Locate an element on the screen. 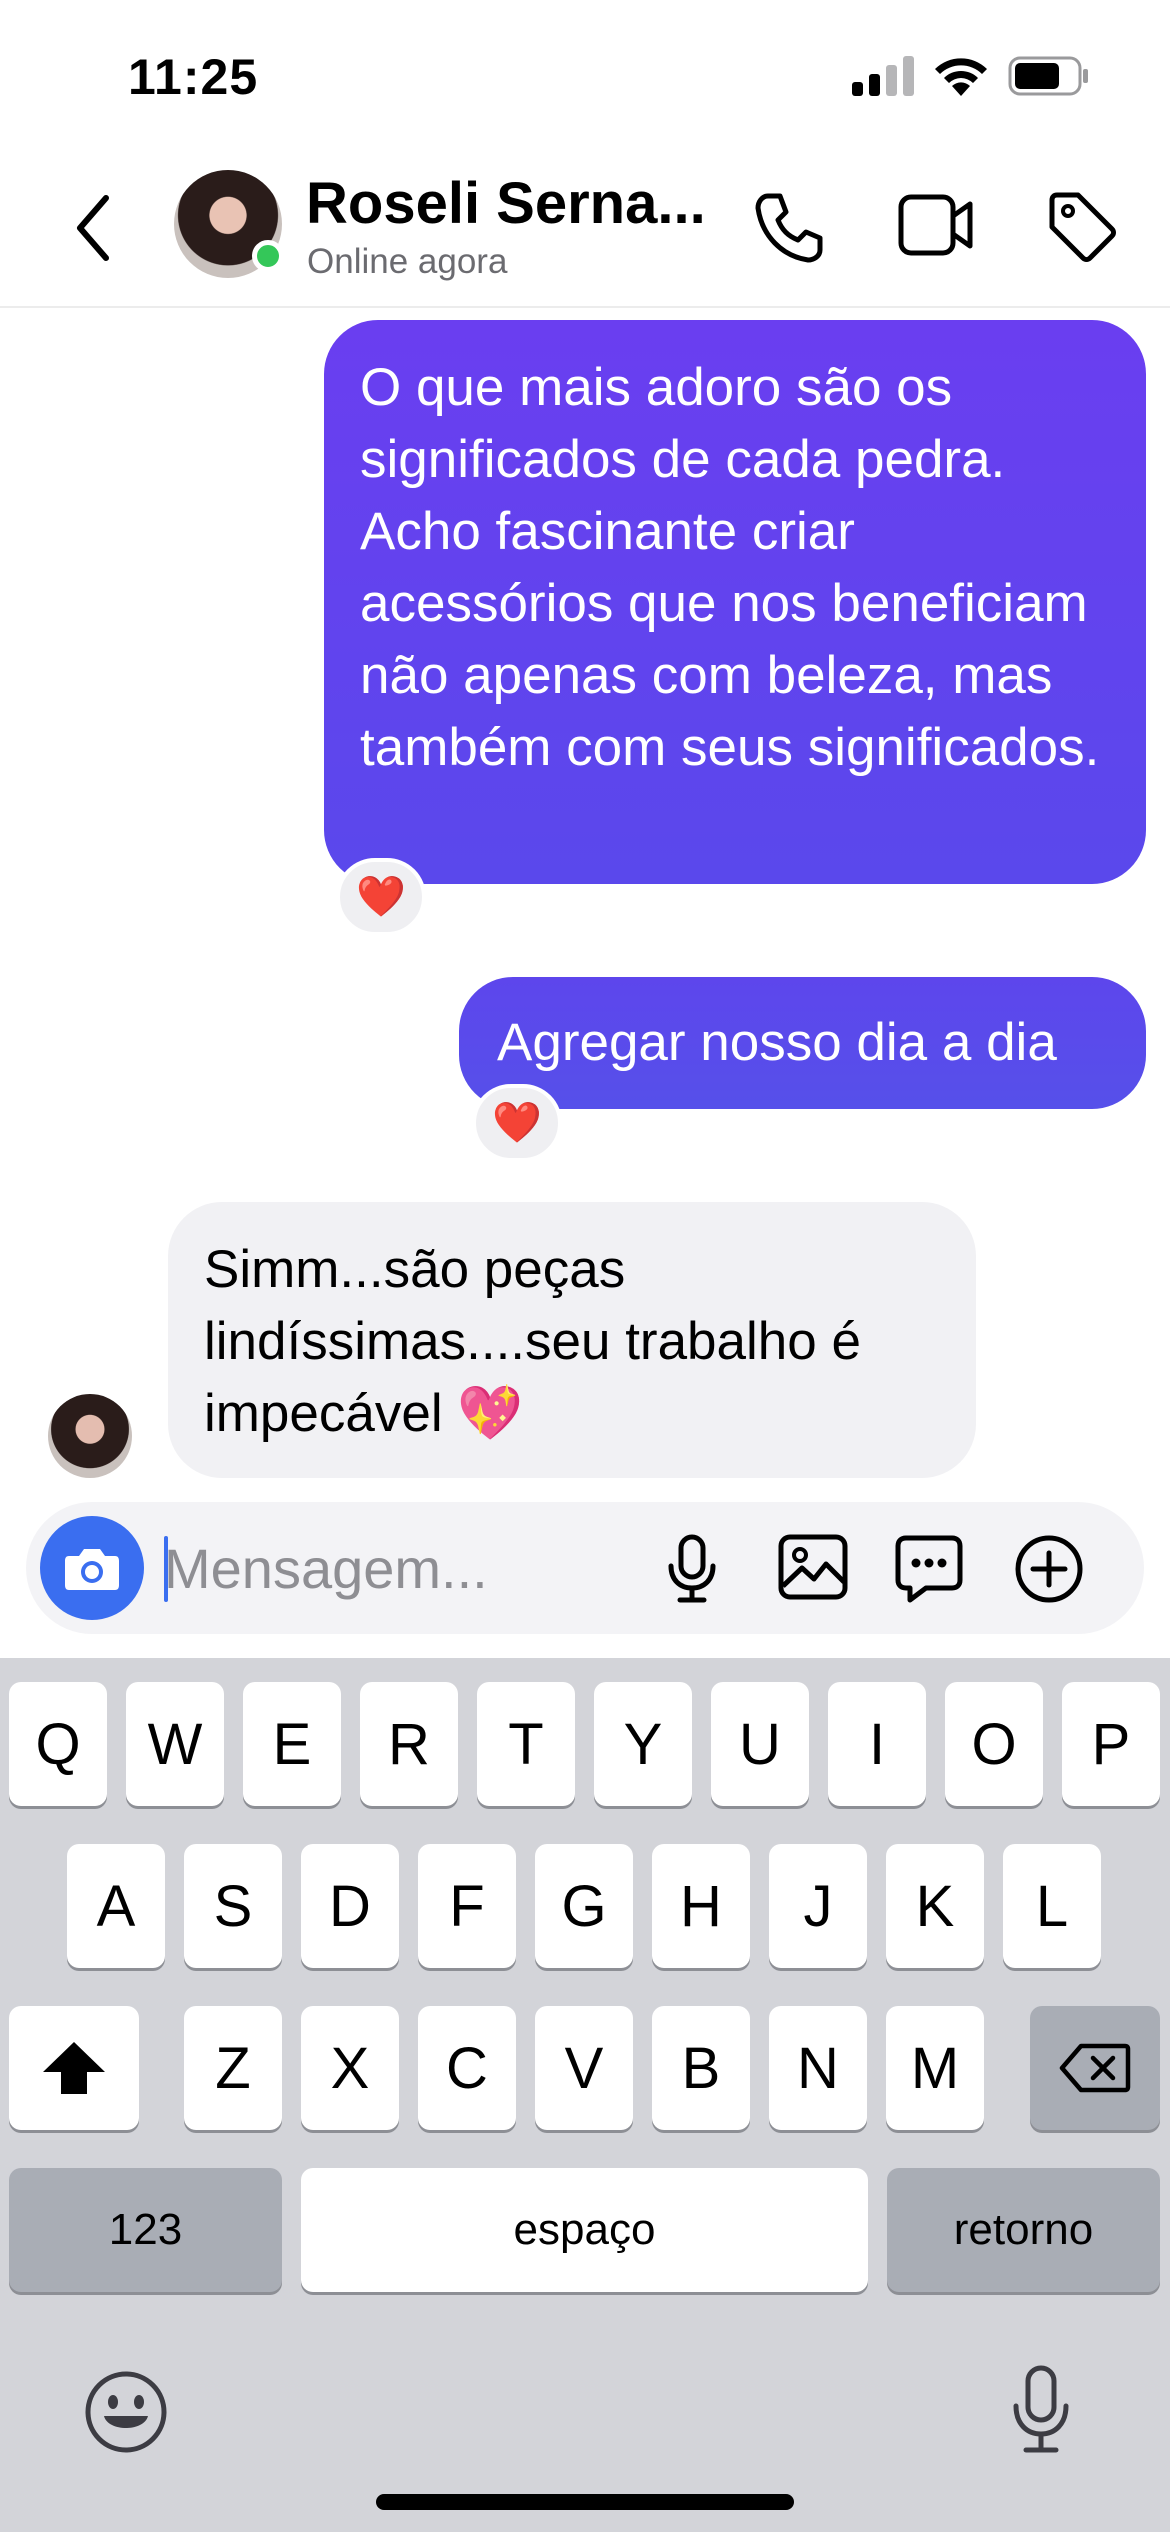 This screenshot has width=1170, height=2532. image-icon is located at coordinates (813, 1567).